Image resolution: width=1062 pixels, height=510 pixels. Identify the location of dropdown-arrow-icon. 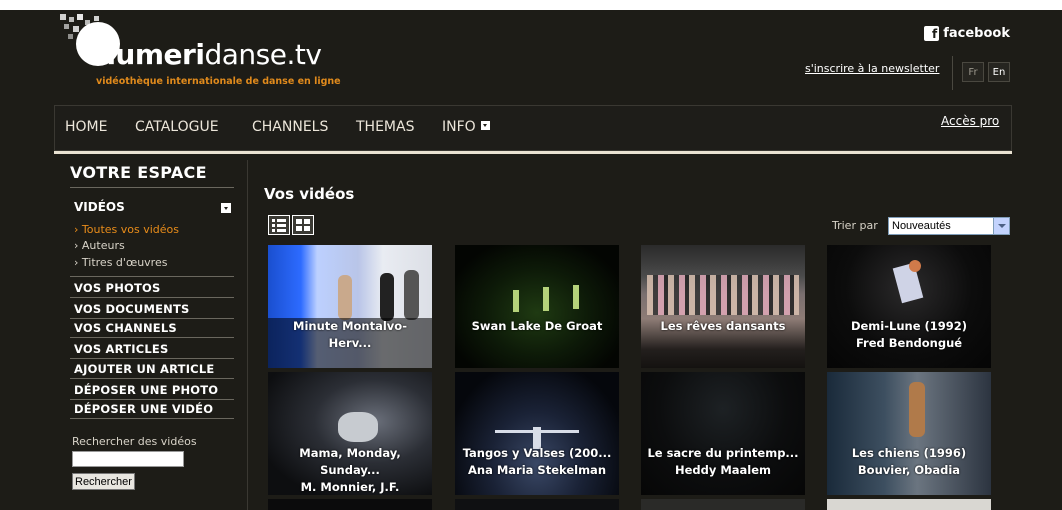
(485, 125).